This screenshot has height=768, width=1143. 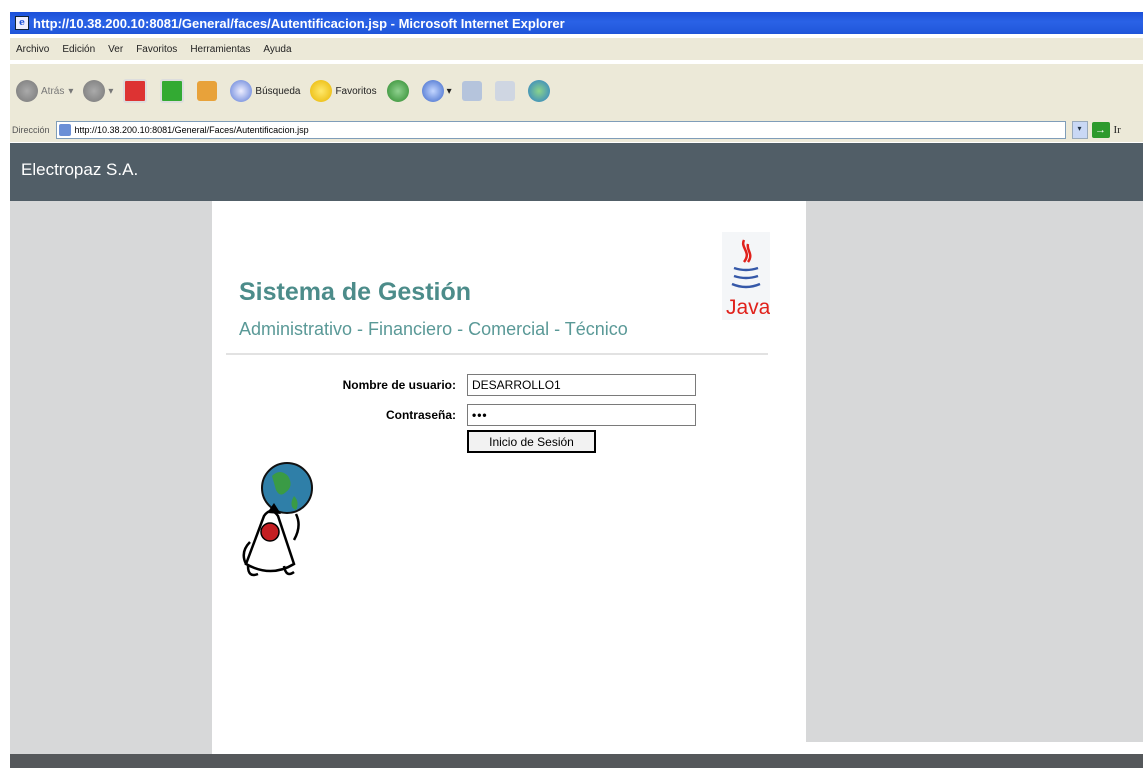 I want to click on back-label: Atrás, so click(x=53, y=91).